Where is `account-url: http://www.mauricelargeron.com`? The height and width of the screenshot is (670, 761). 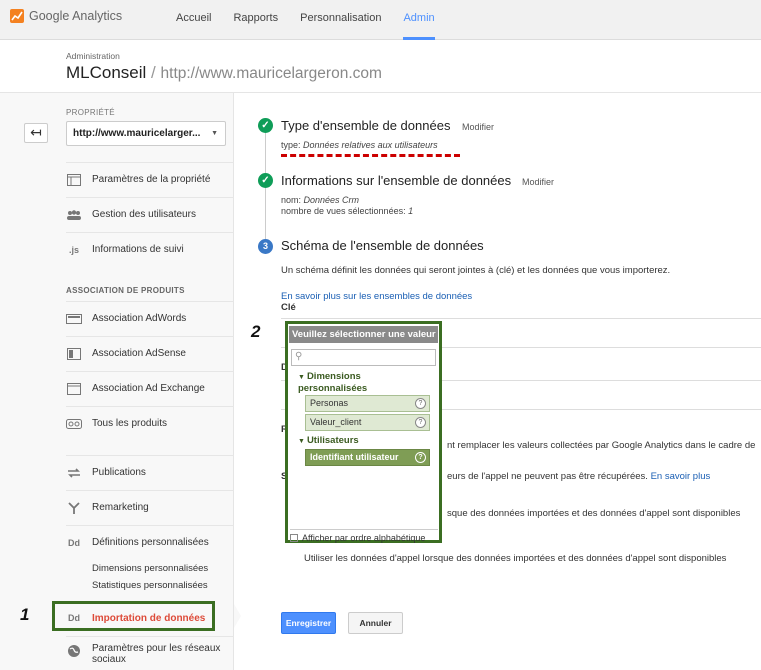
account-url: http://www.mauricelargeron.com is located at coordinates (271, 73).